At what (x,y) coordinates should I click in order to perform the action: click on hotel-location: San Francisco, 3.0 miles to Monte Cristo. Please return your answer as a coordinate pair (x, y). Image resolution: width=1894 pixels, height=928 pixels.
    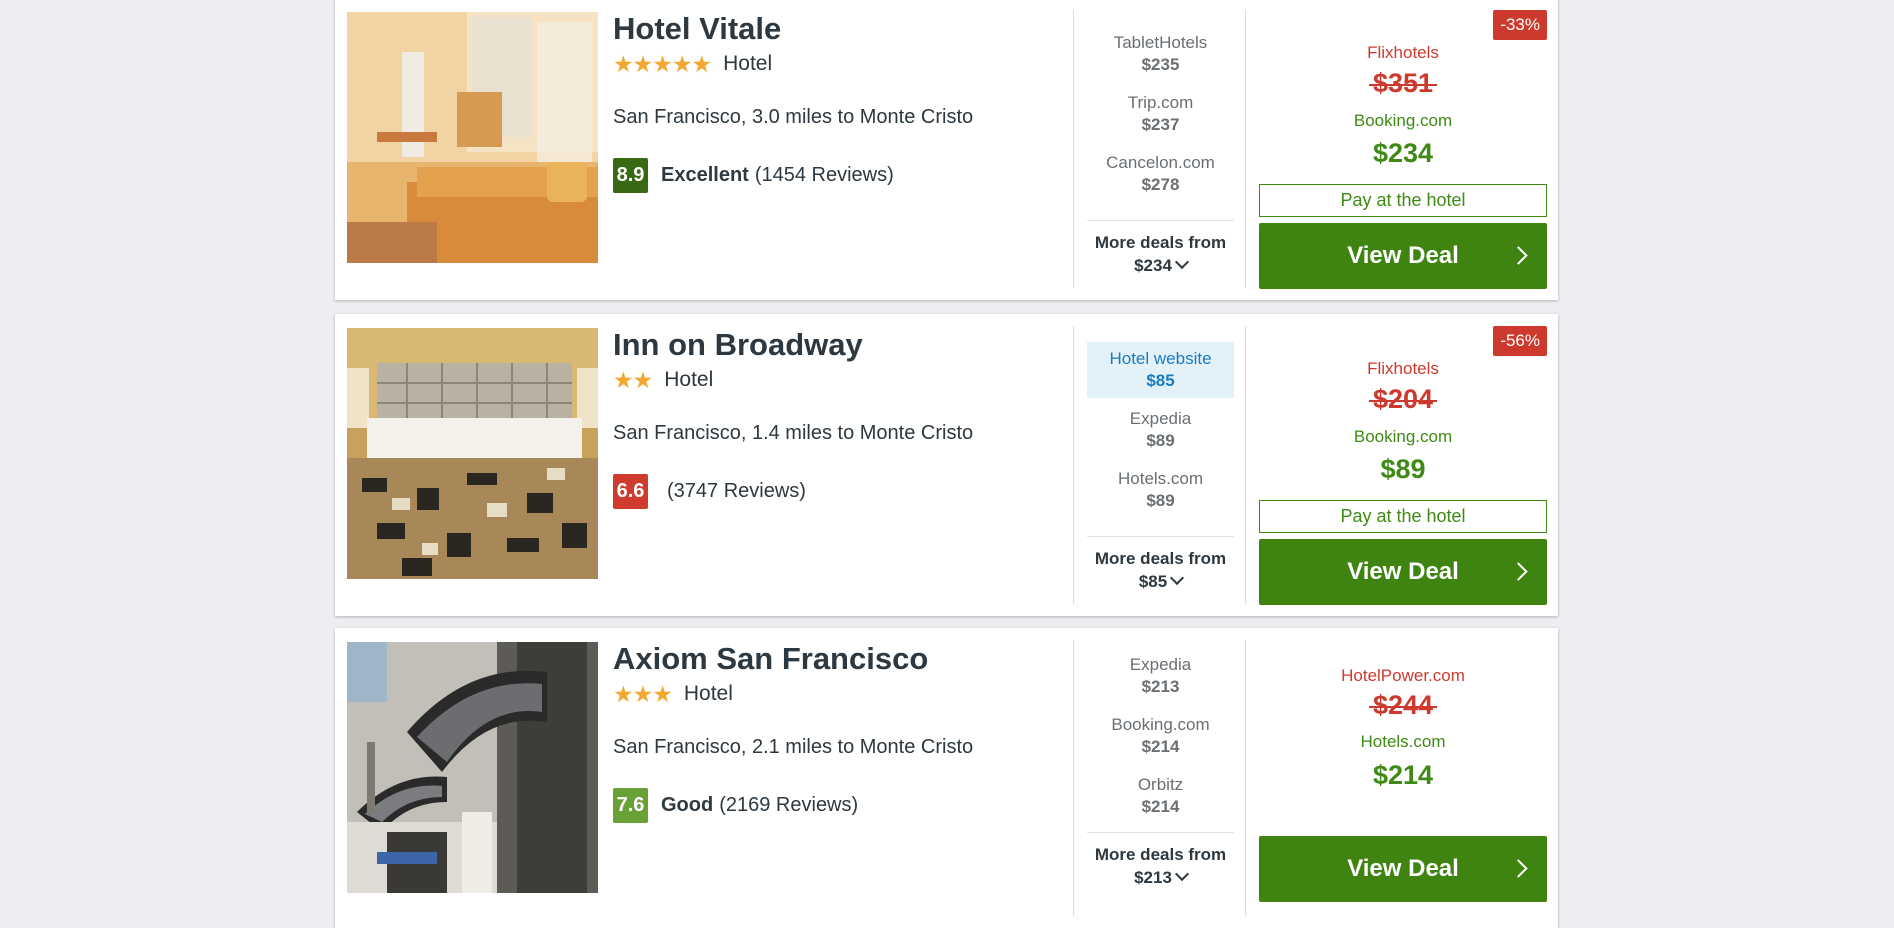
    Looking at the image, I should click on (793, 117).